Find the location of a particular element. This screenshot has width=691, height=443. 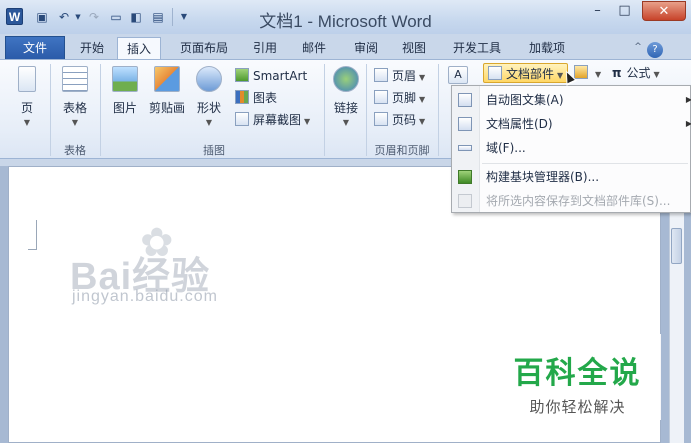

screenshot-button: 屏幕截图 ▼ is located at coordinates (272, 120).